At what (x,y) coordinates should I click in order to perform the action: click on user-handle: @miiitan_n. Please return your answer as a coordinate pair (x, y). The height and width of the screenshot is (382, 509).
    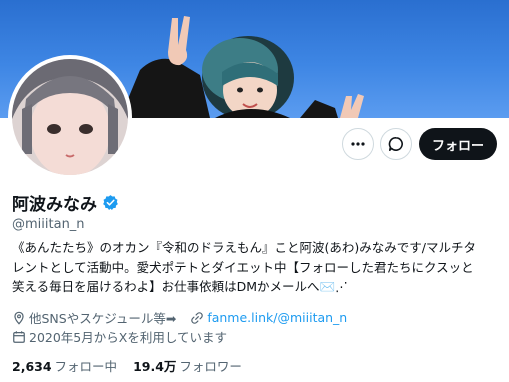
    Looking at the image, I should click on (48, 224).